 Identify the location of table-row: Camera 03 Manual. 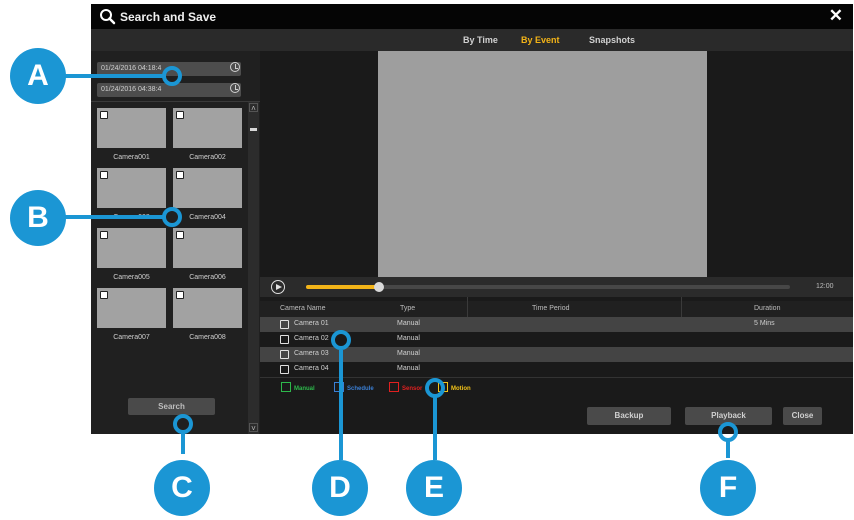
(556, 354).